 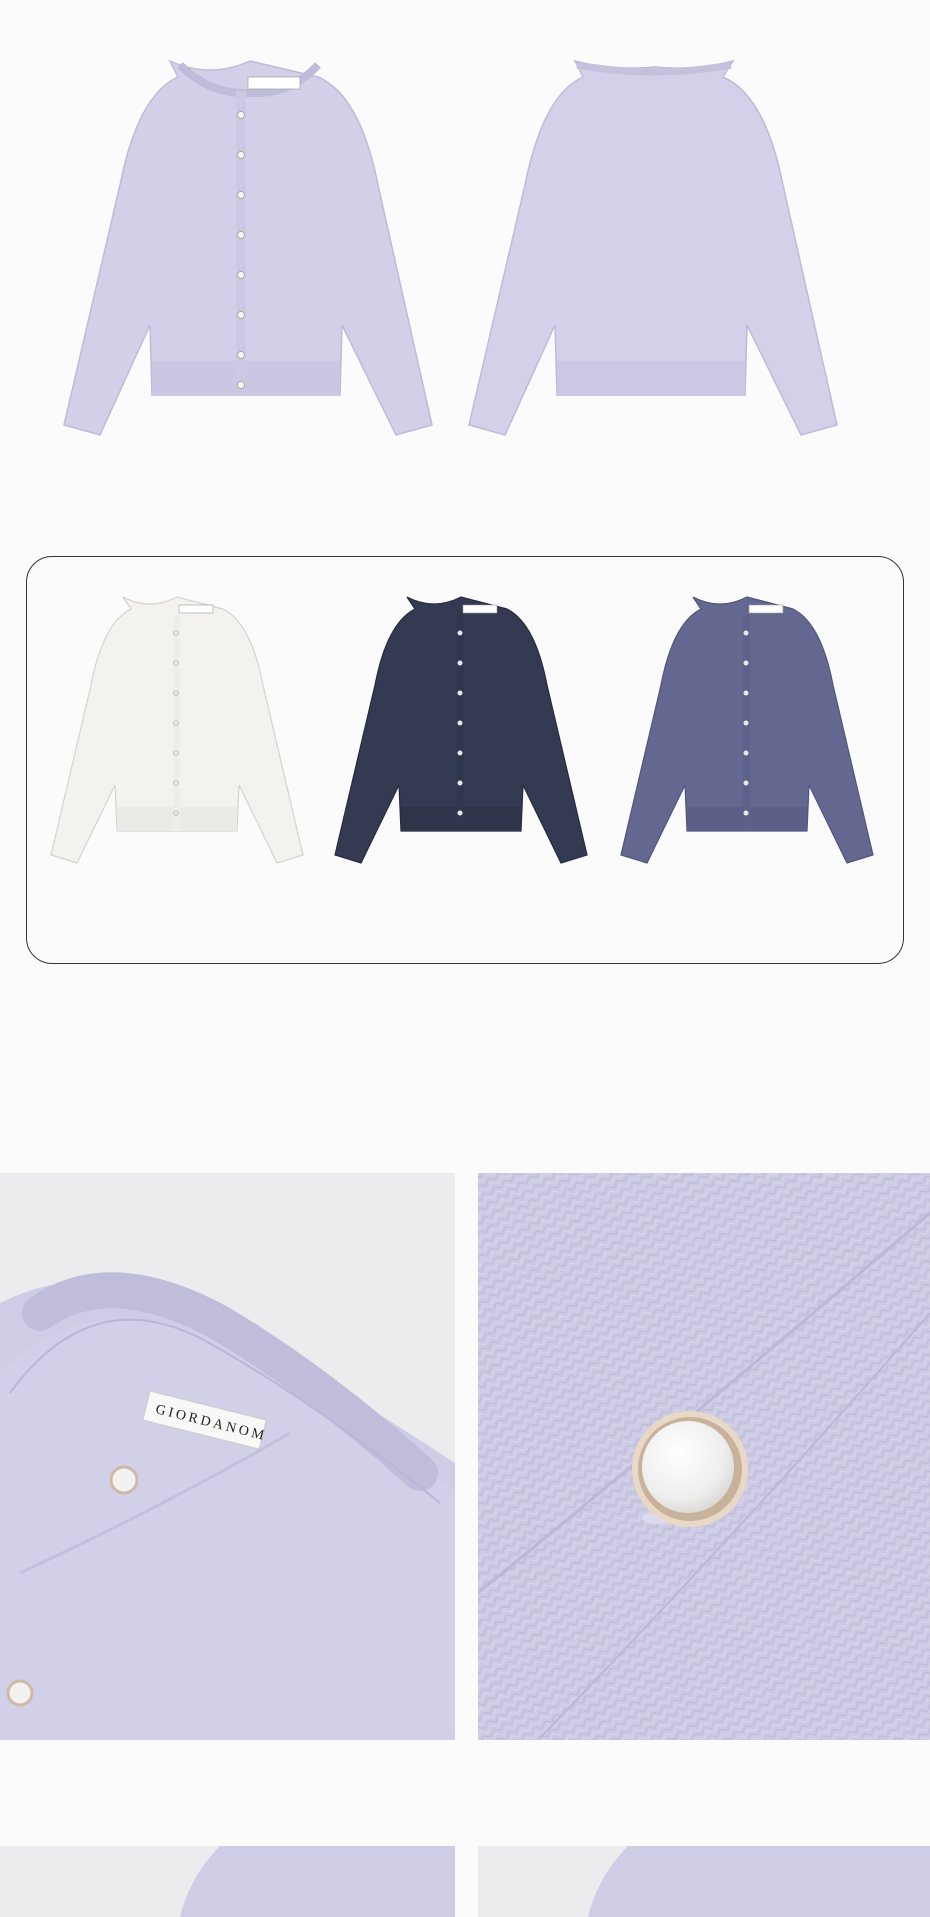 What do you see at coordinates (655, 250) in the screenshot?
I see `cardigan-back-image` at bounding box center [655, 250].